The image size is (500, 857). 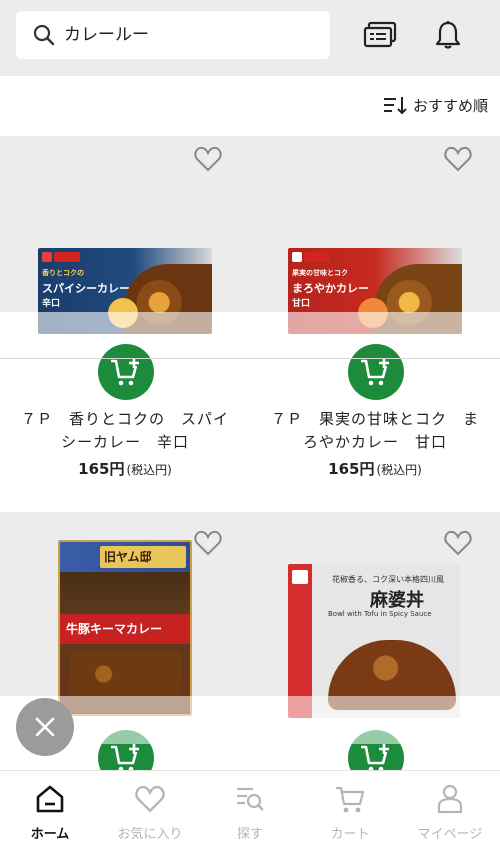 What do you see at coordinates (125, 628) in the screenshot?
I see `product-image: 旧ヤム邸 牛豚キーマカレー` at bounding box center [125, 628].